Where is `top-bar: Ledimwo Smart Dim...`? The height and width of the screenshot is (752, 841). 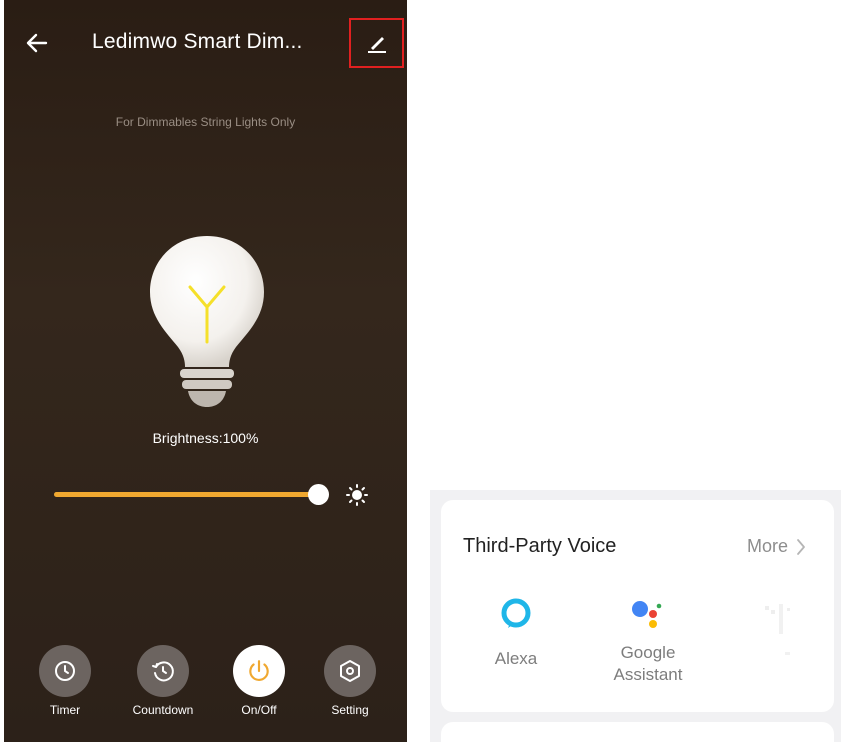 top-bar: Ledimwo Smart Dim... is located at coordinates (205, 40).